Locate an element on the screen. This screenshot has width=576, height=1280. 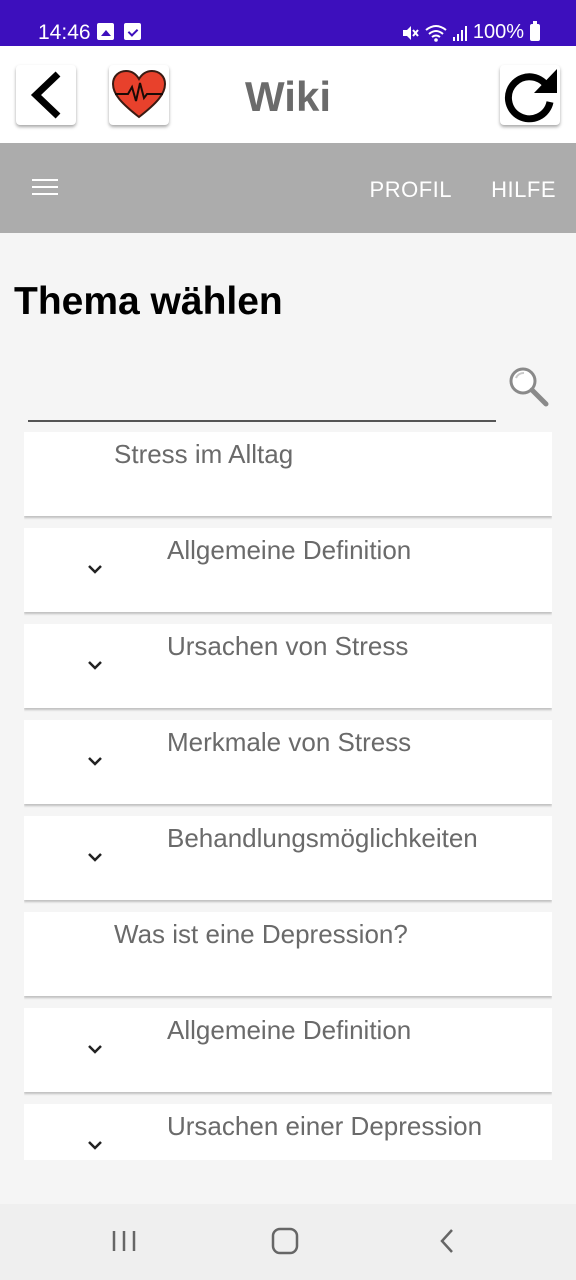
toolbar: PROFIL HILFE is located at coordinates (288, 188).